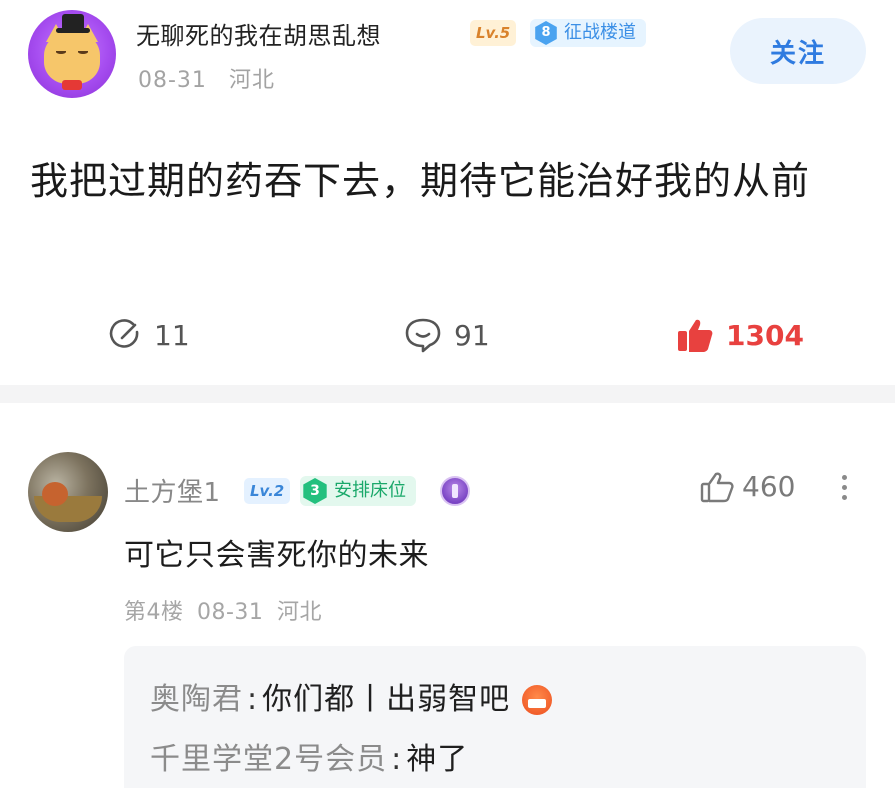 Image resolution: width=895 pixels, height=788 pixels. What do you see at coordinates (276, 555) in the screenshot?
I see `comment-text: 可它只会害死你的未来` at bounding box center [276, 555].